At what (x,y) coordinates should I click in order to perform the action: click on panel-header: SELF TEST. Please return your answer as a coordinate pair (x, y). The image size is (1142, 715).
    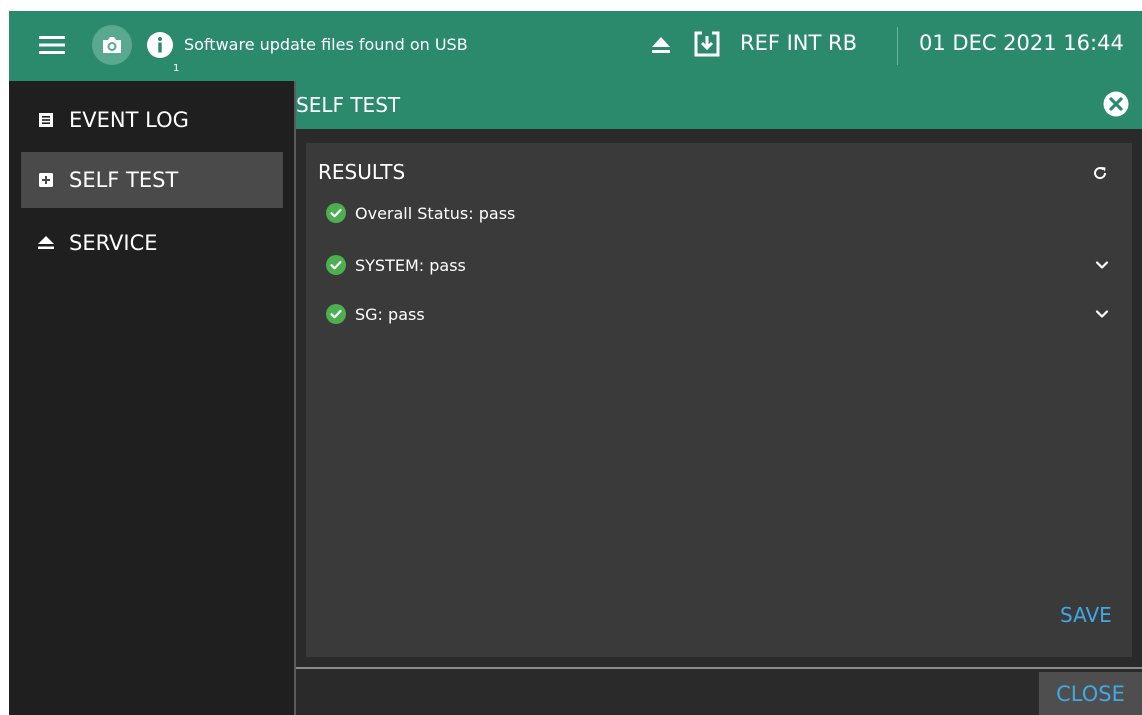
    Looking at the image, I should click on (719, 105).